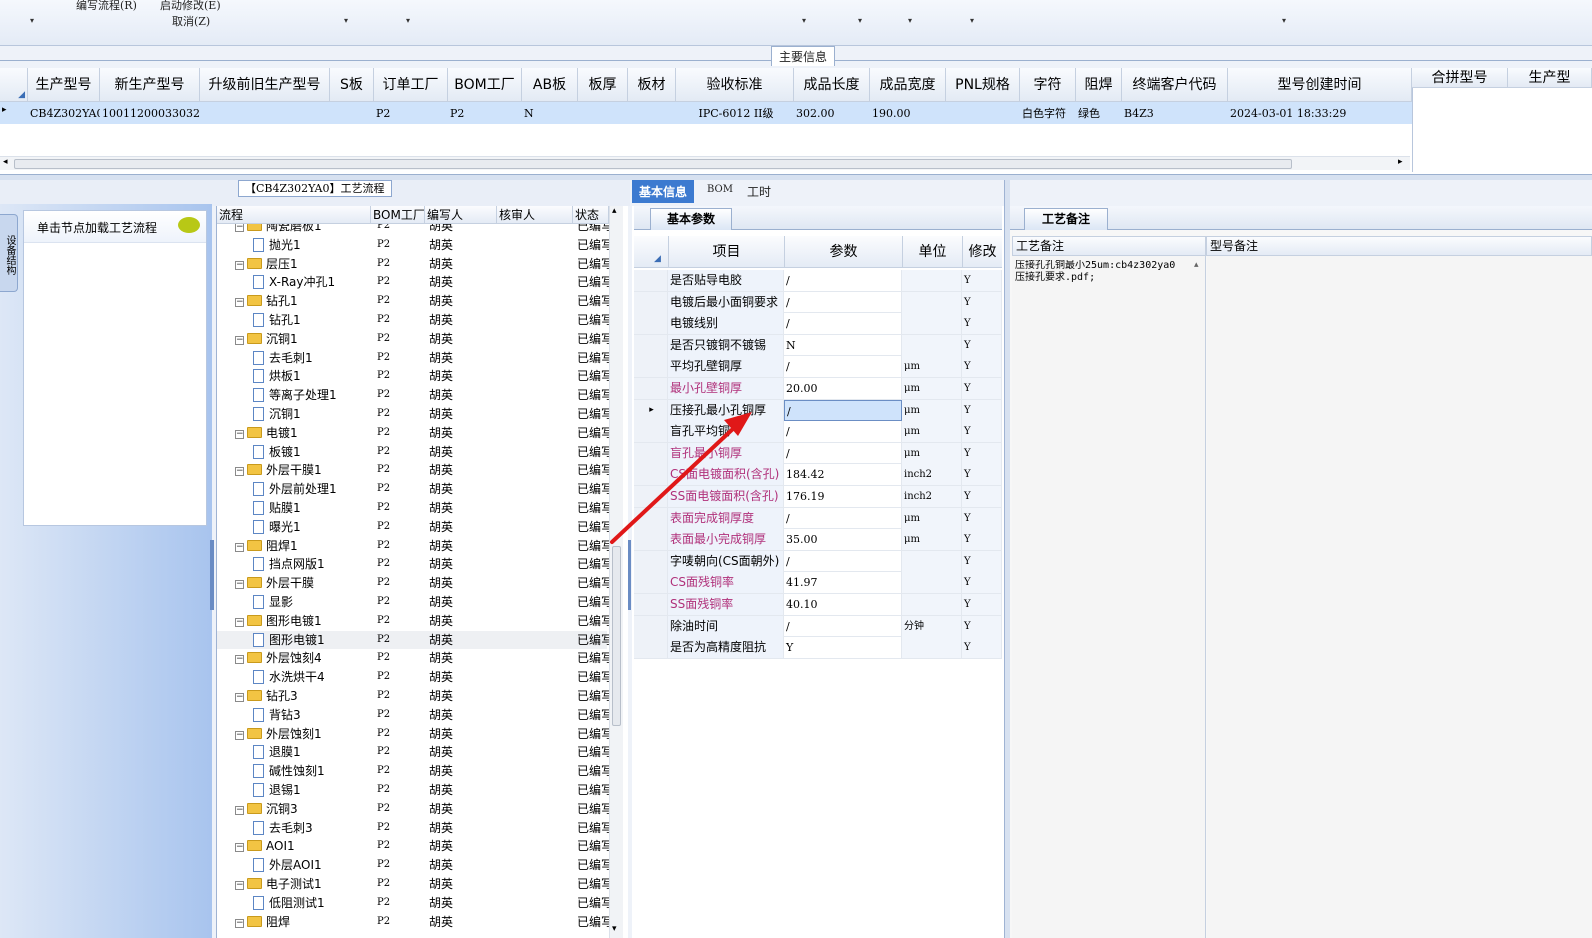 The image size is (1592, 938). Describe the element at coordinates (818, 583) in the screenshot. I see `params-row: CS面残铜率 41.97 Y` at that location.